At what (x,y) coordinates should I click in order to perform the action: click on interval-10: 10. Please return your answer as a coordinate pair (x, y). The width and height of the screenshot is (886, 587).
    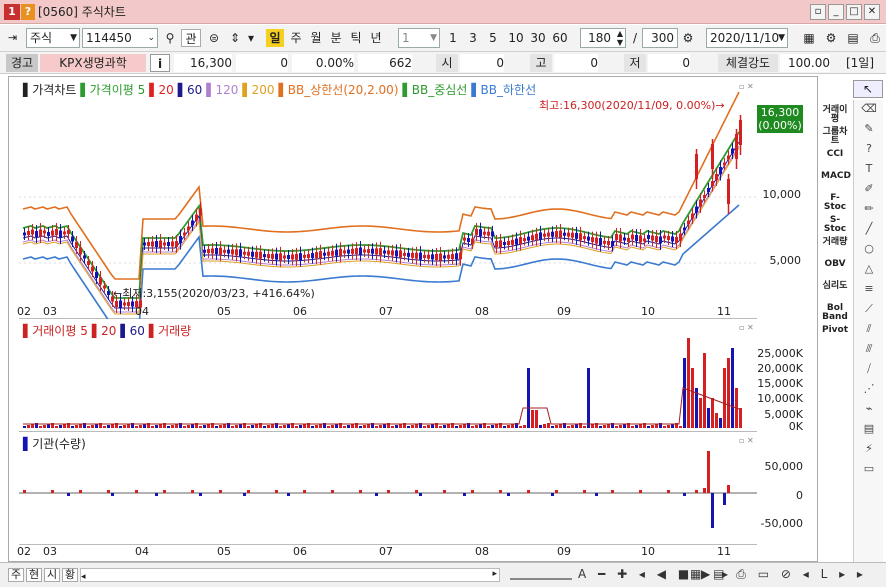
    Looking at the image, I should click on (516, 38).